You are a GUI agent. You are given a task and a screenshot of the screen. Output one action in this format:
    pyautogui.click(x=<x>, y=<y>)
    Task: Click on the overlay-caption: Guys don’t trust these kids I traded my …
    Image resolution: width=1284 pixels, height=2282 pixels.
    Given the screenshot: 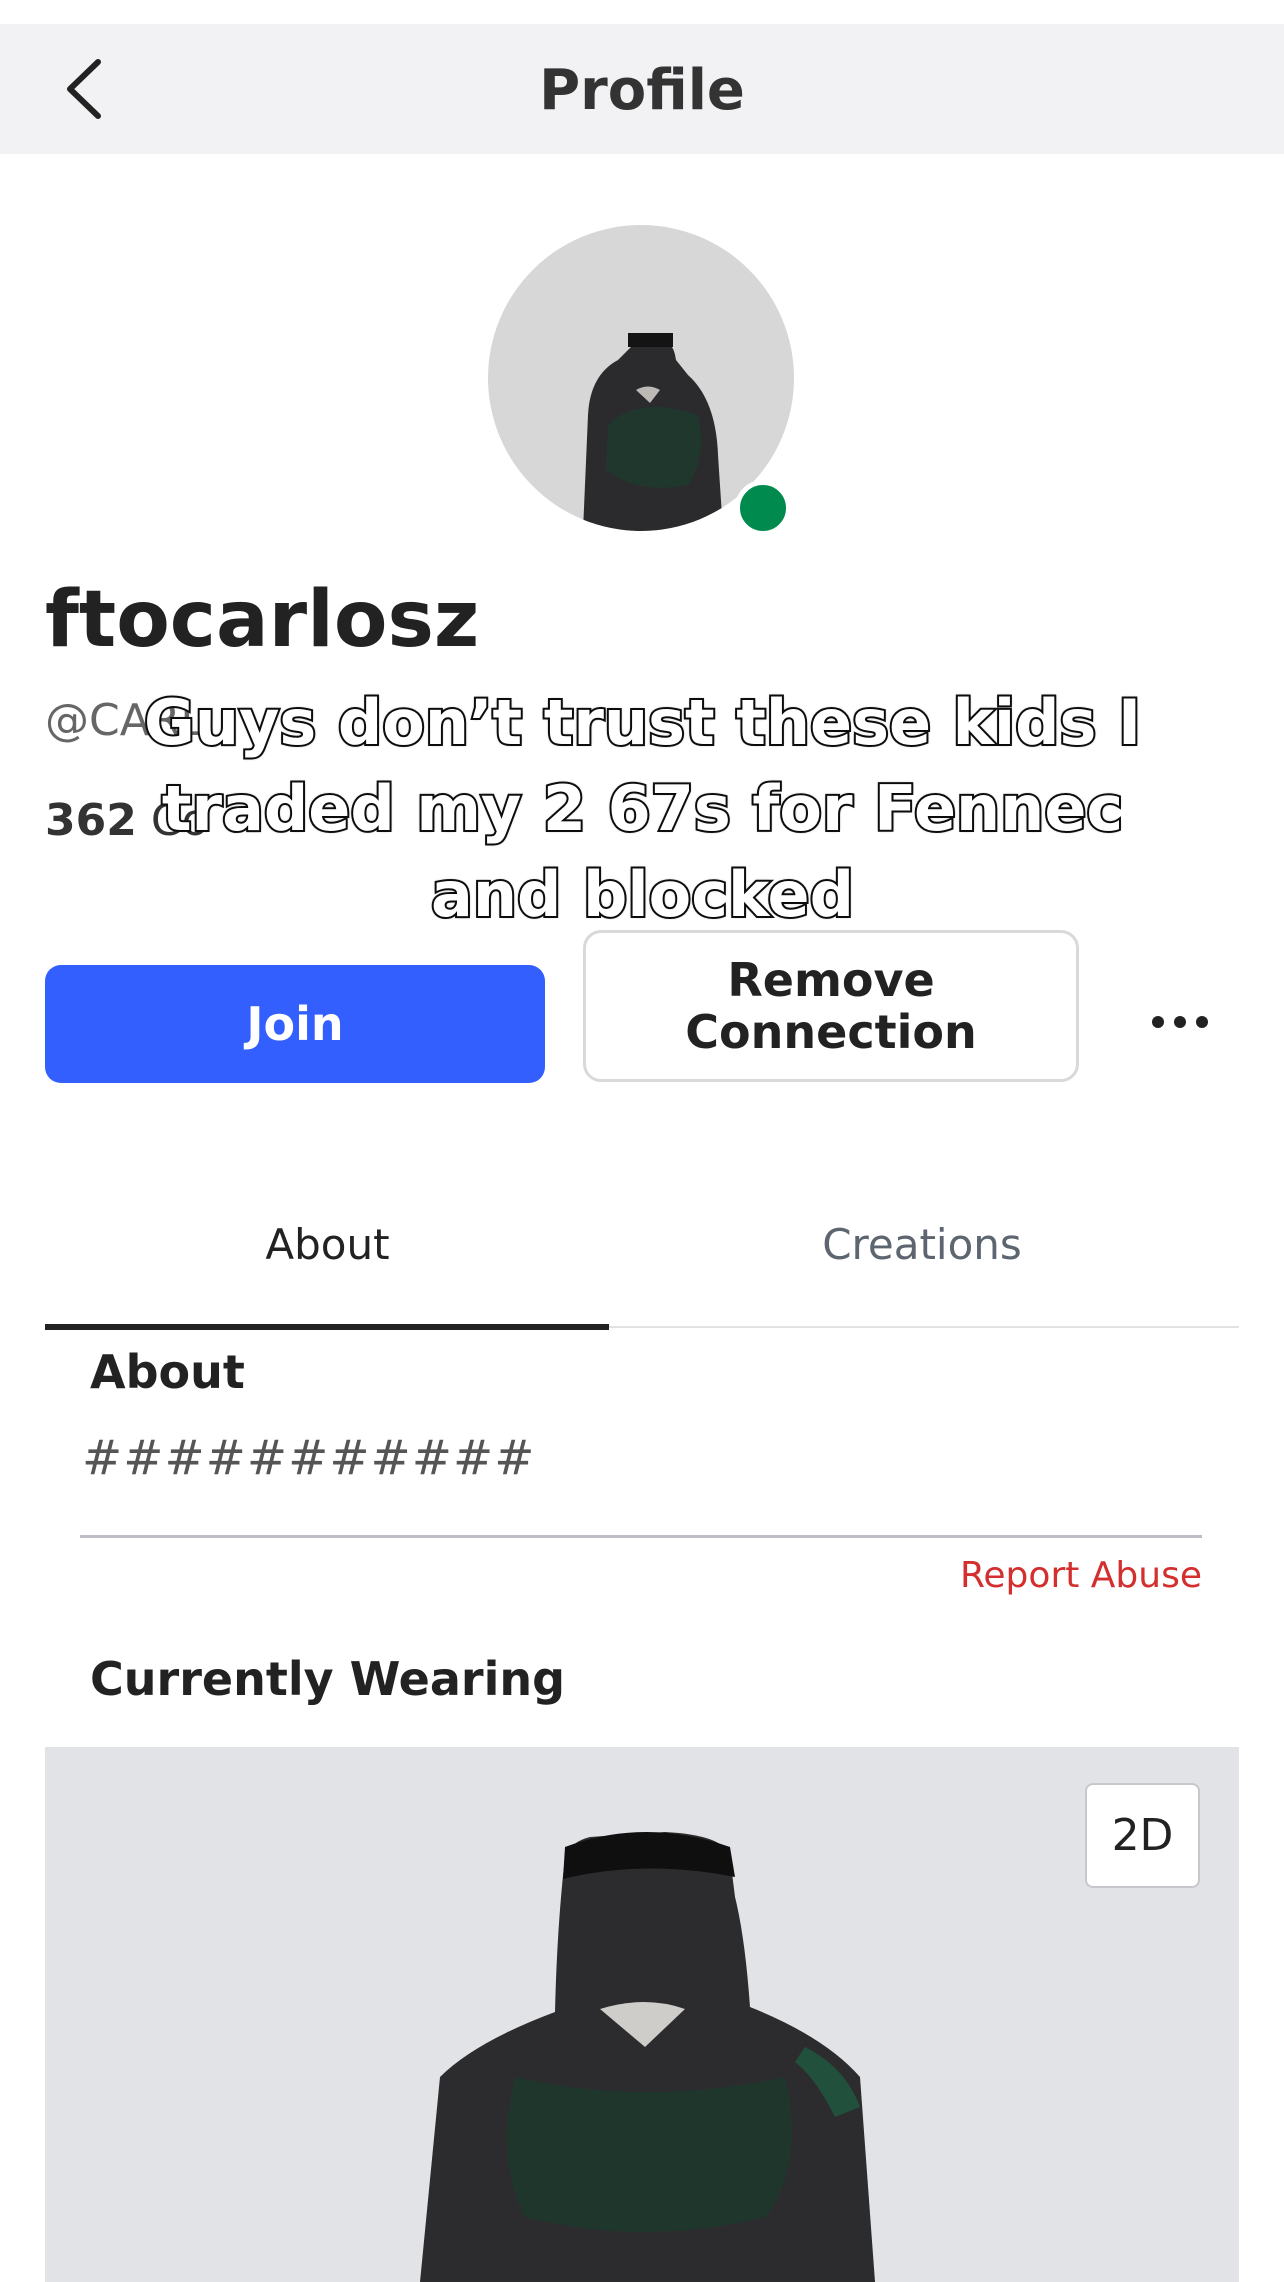 What is the action you would take?
    pyautogui.click(x=642, y=808)
    